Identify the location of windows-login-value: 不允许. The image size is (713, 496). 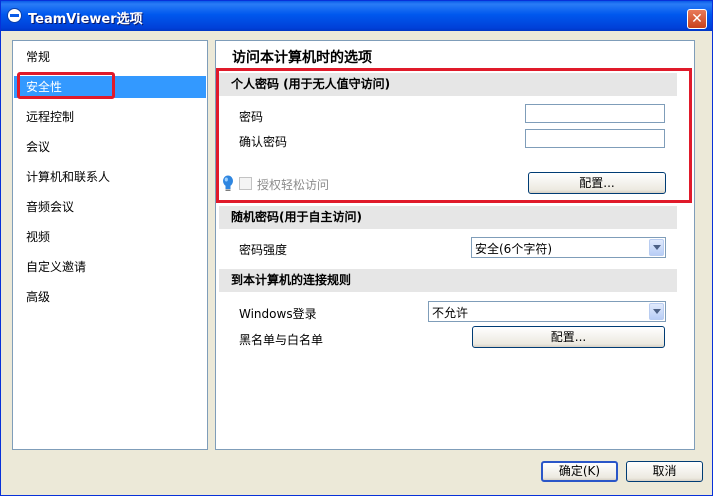
(450, 313).